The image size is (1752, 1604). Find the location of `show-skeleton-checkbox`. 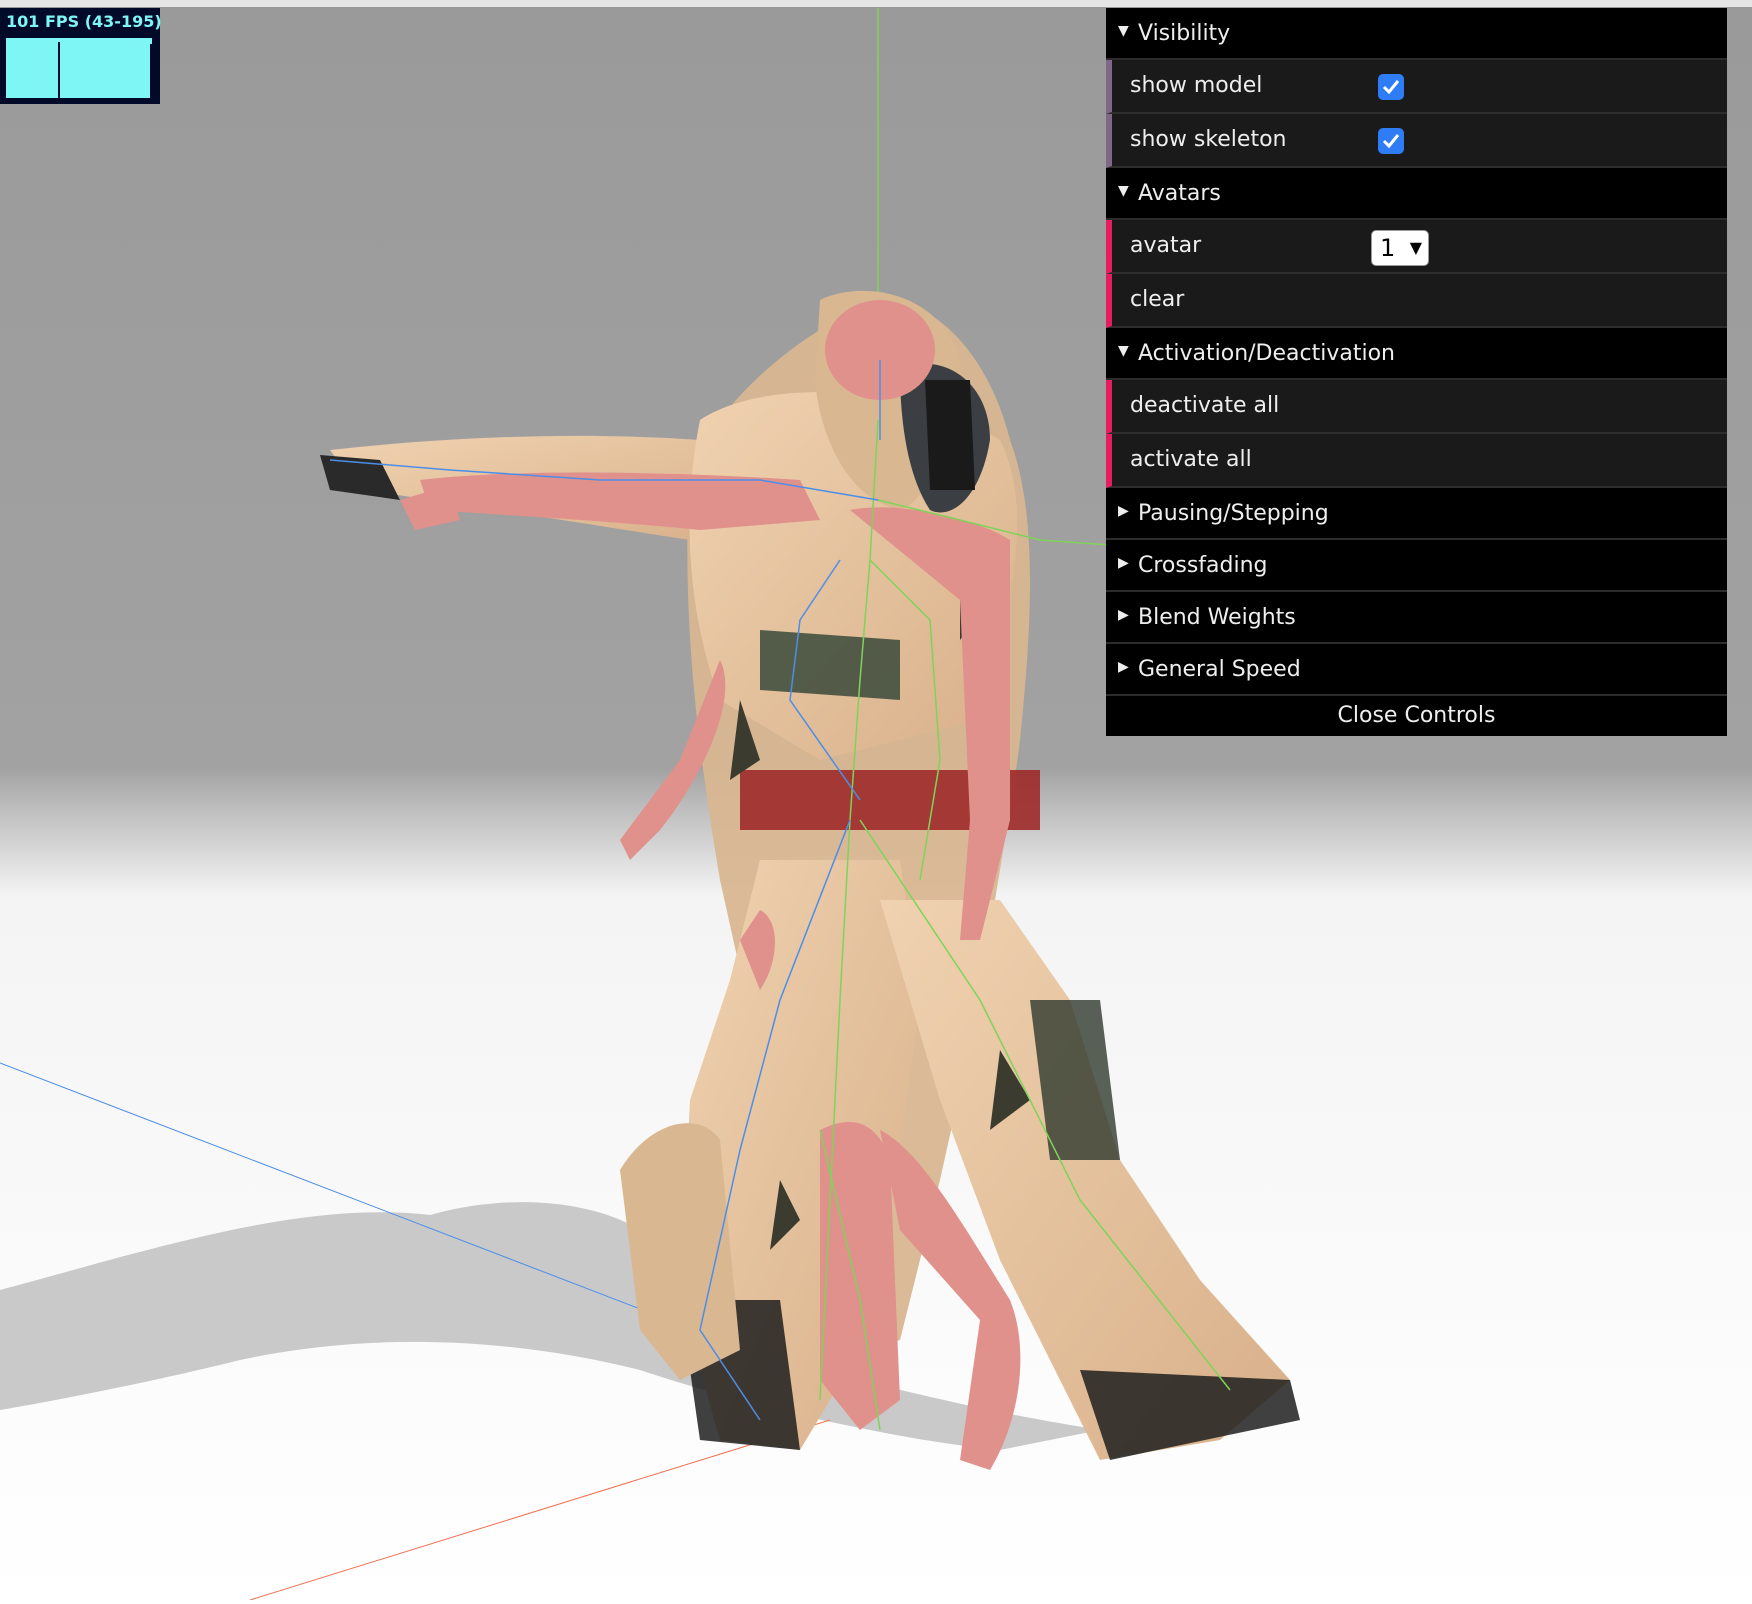

show-skeleton-checkbox is located at coordinates (1391, 141).